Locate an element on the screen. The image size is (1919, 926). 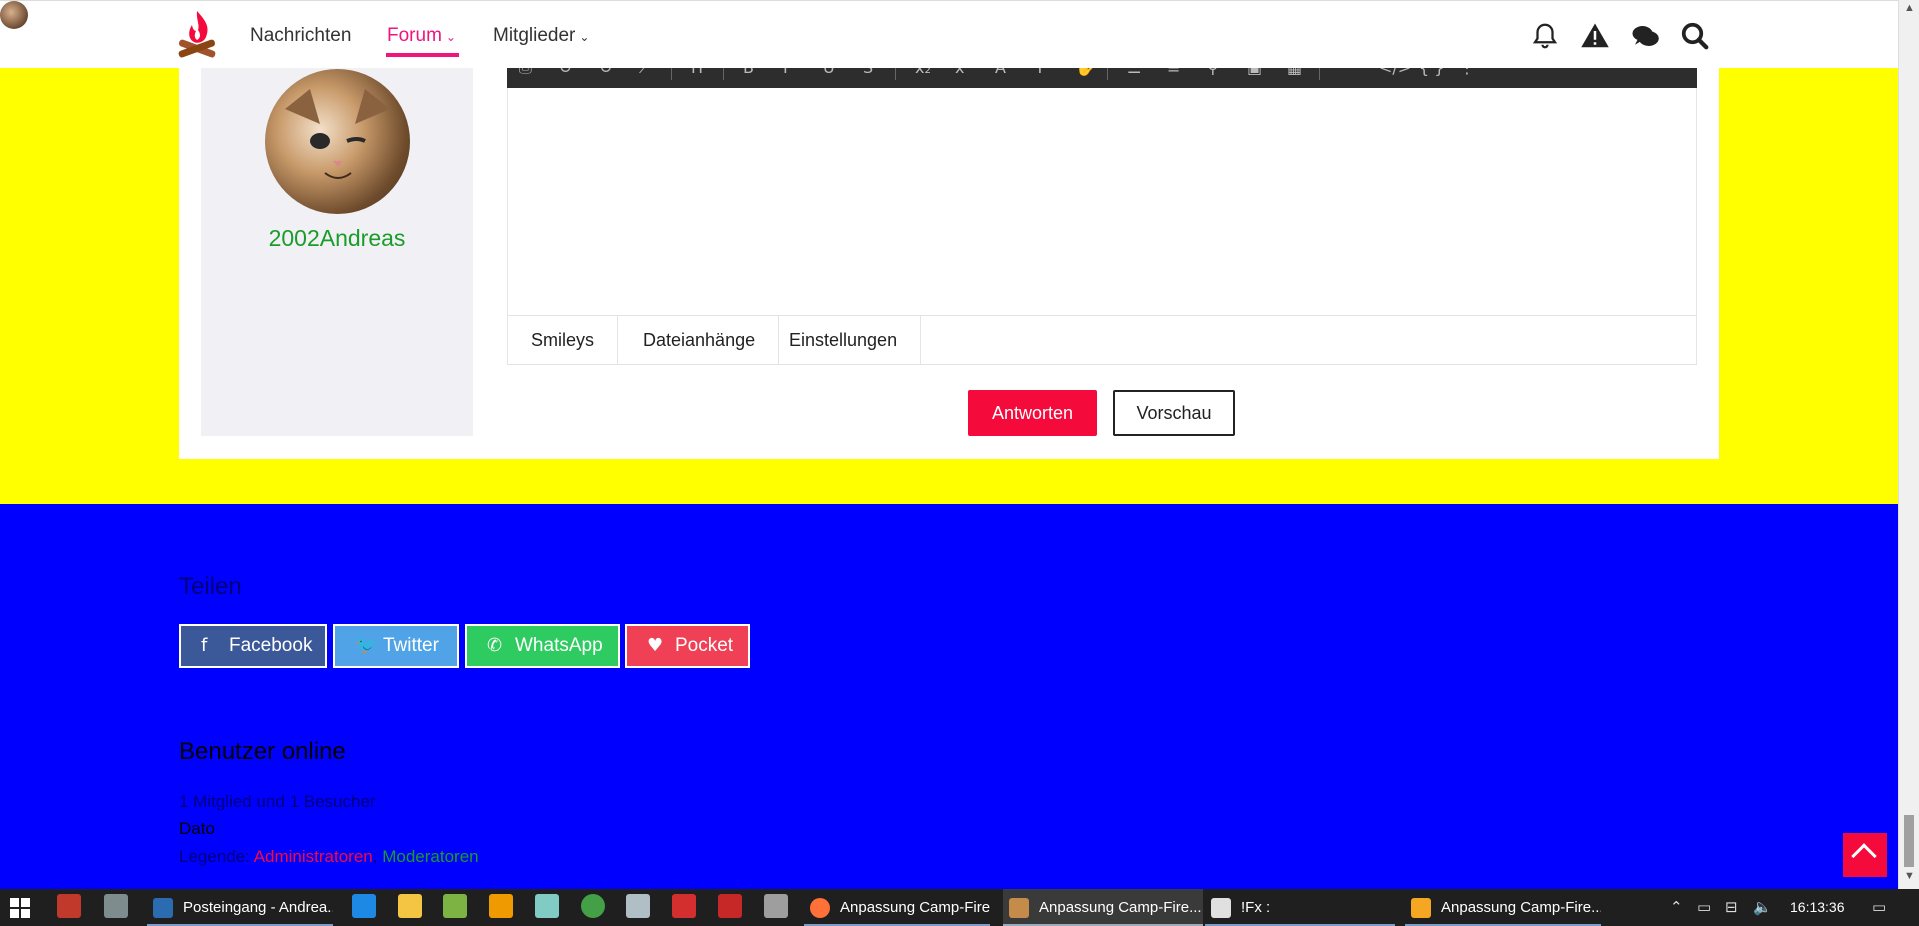
taskbar-clock: 16:13:36 is located at coordinates (1817, 907).